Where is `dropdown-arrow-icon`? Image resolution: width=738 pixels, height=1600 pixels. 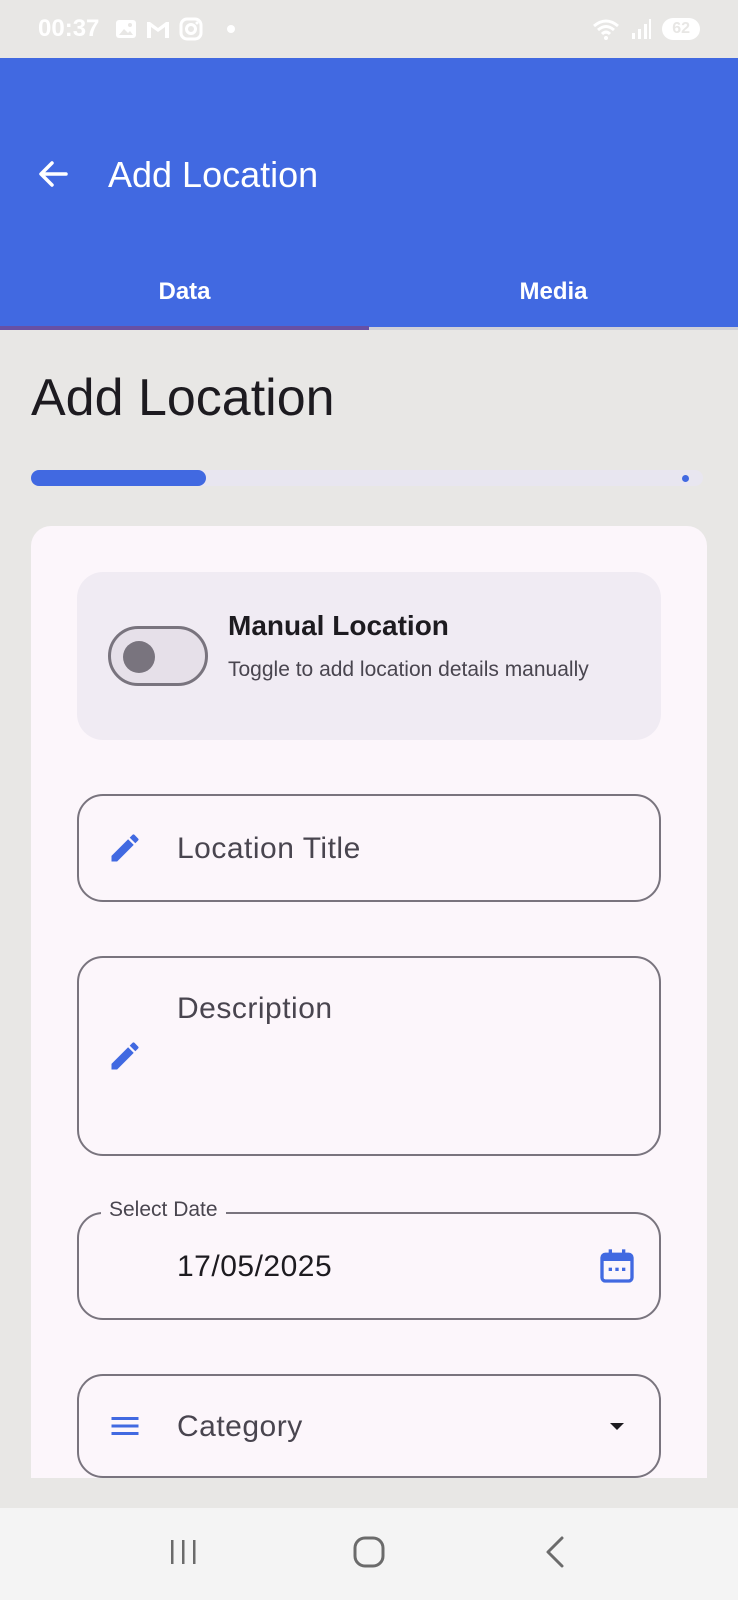 dropdown-arrow-icon is located at coordinates (617, 1426).